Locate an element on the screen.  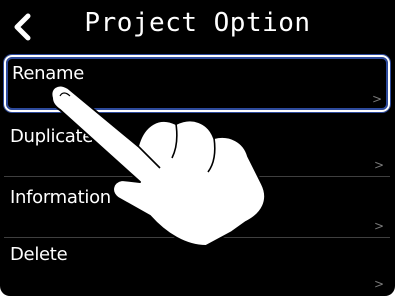
page-title: Project Option is located at coordinates (197, 23).